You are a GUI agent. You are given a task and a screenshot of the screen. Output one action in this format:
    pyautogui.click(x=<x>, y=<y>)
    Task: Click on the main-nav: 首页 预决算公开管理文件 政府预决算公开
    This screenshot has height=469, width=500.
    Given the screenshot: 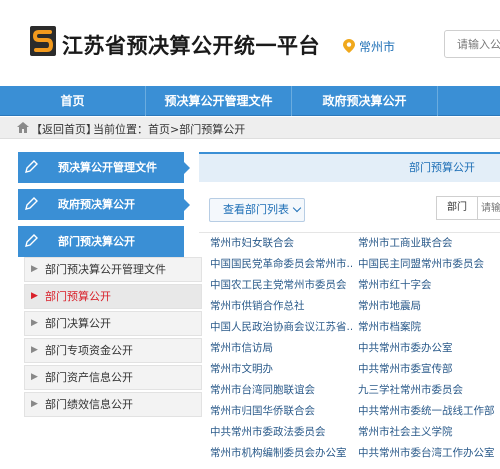 What is the action you would take?
    pyautogui.click(x=250, y=101)
    